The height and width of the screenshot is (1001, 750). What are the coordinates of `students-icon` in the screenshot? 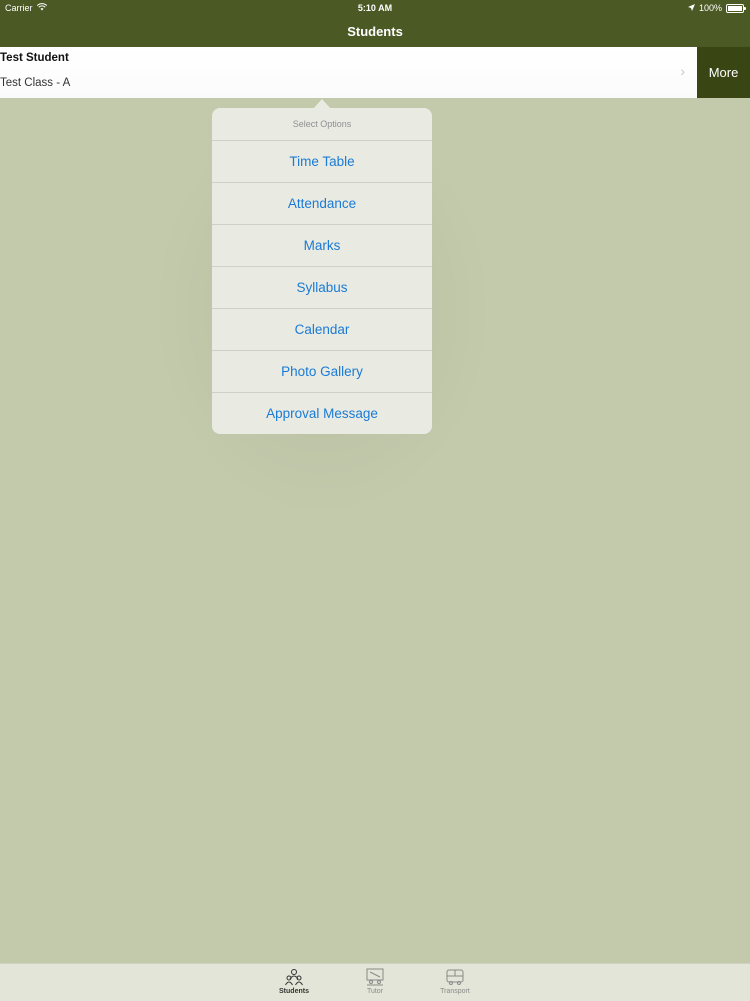 It's located at (294, 977).